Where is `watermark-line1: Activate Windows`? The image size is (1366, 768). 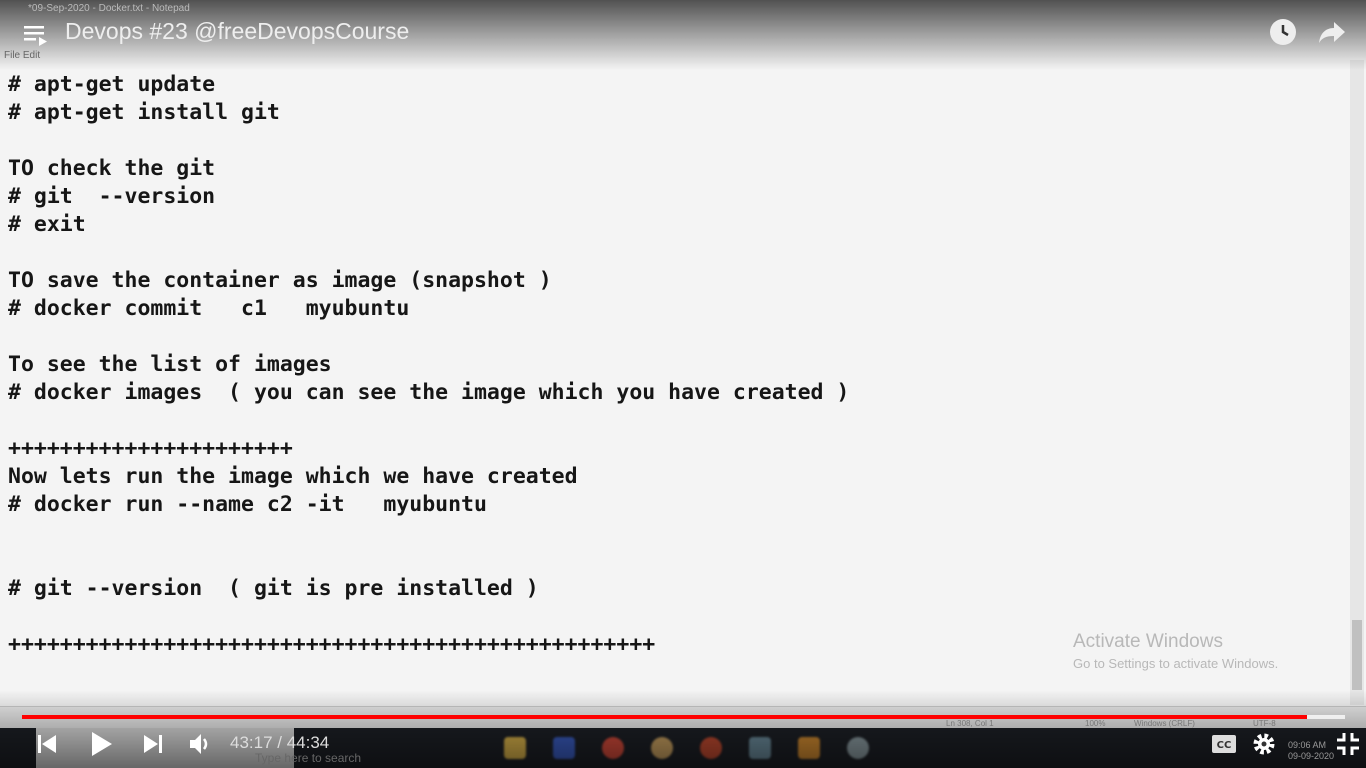 watermark-line1: Activate Windows is located at coordinates (1148, 641).